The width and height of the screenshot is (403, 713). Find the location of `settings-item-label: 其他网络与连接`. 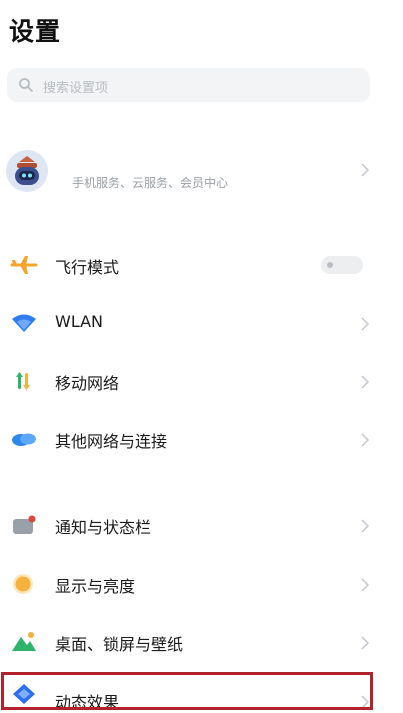

settings-item-label: 其他网络与连接 is located at coordinates (111, 441).